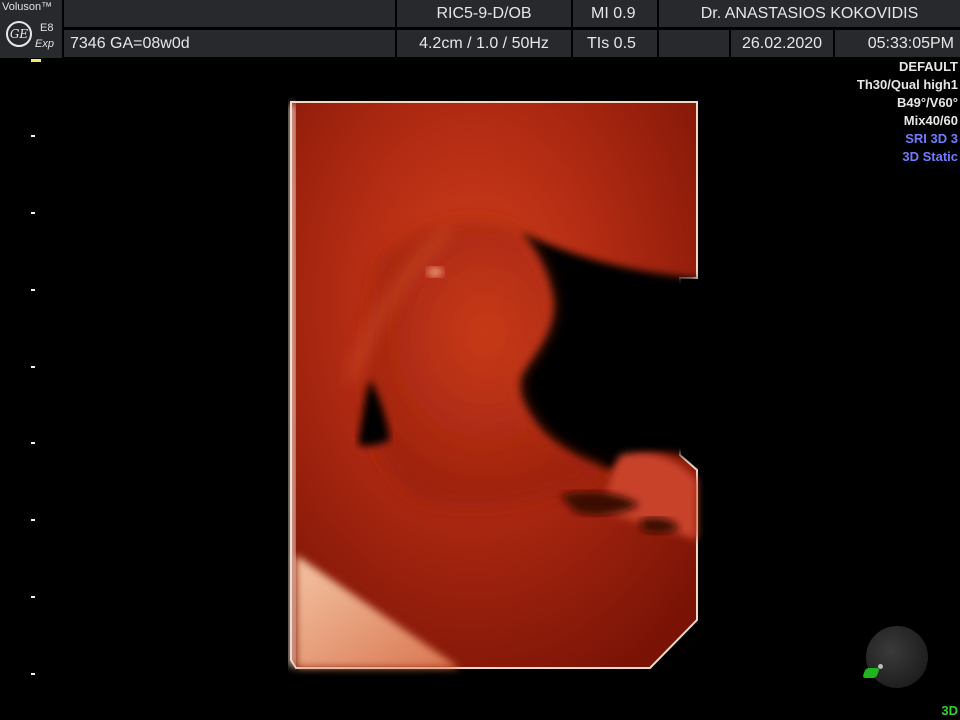  I want to click on threshold-label: Th30/Qual high1, so click(907, 84).